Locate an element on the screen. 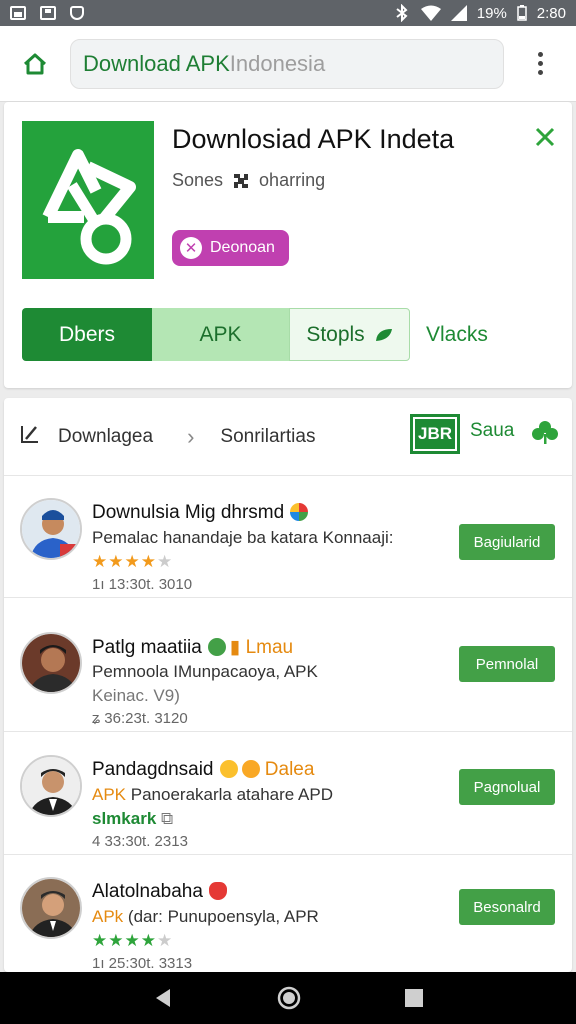 The image size is (576, 1024). pill-label: Deonoan is located at coordinates (242, 247).